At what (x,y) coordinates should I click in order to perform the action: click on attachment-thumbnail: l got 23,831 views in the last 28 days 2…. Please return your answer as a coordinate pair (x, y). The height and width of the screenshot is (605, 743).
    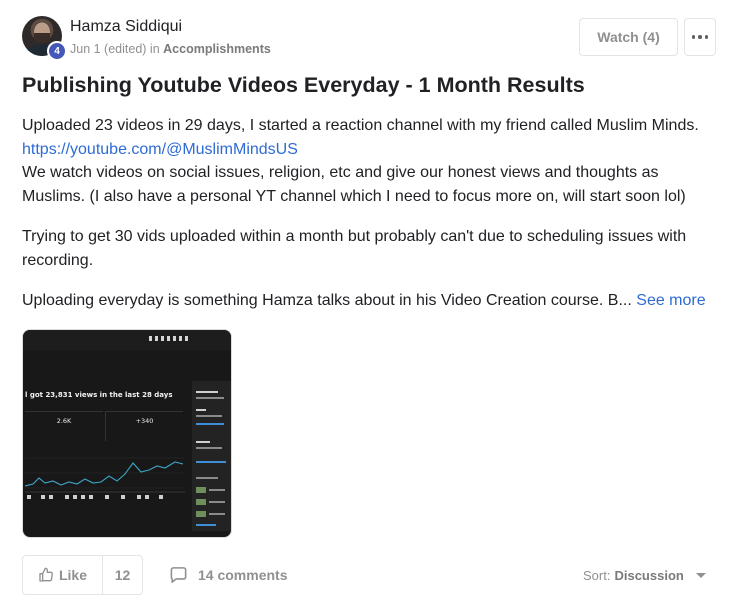
    Looking at the image, I should click on (127, 433).